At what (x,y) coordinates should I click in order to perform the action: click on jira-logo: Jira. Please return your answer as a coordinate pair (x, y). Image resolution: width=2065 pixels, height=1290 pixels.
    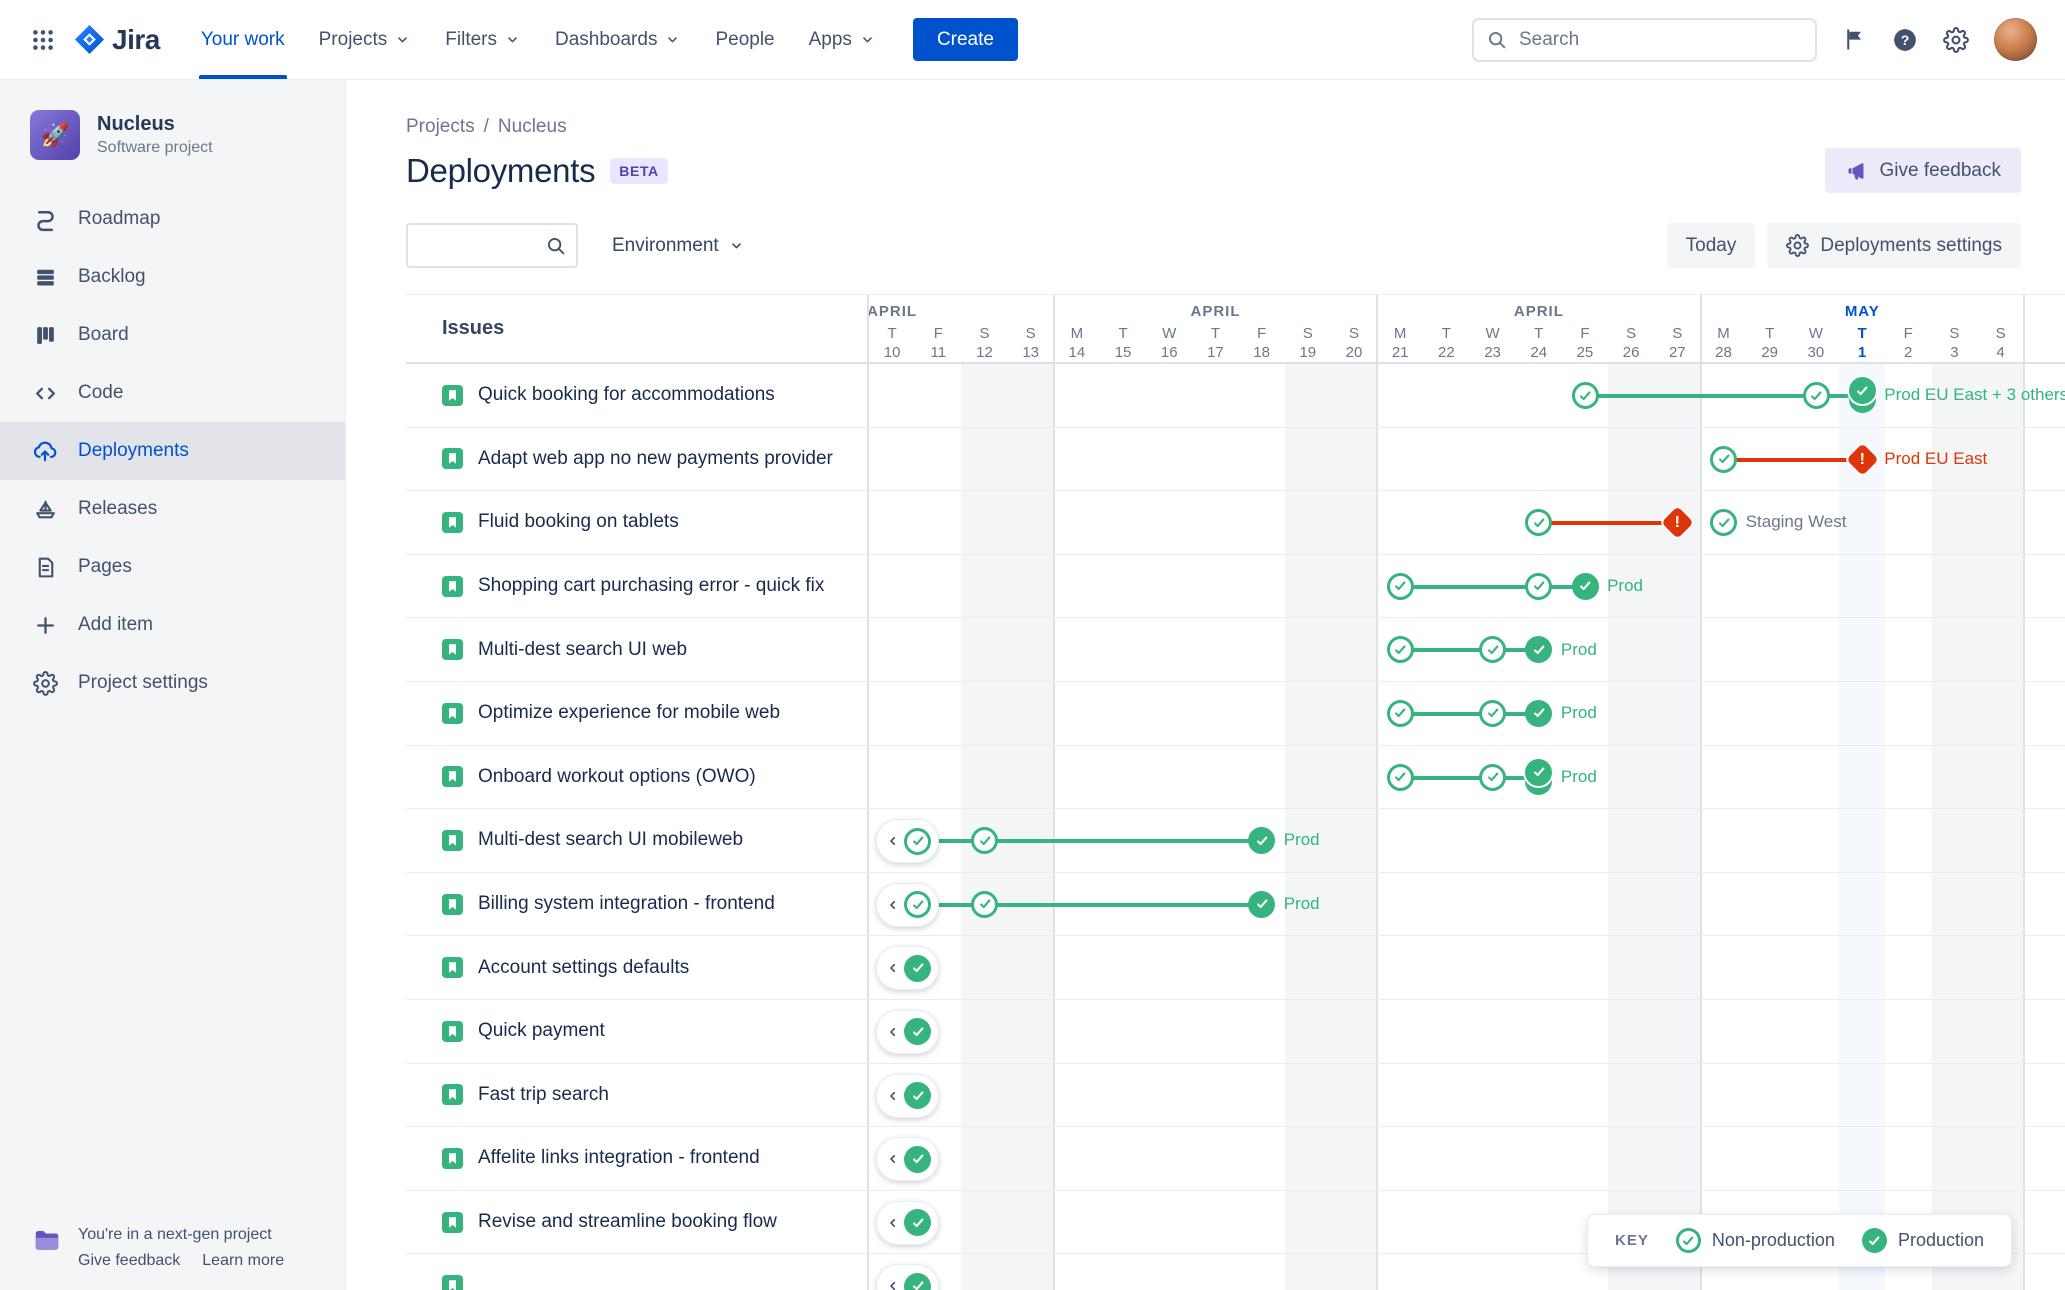
    Looking at the image, I should click on (119, 40).